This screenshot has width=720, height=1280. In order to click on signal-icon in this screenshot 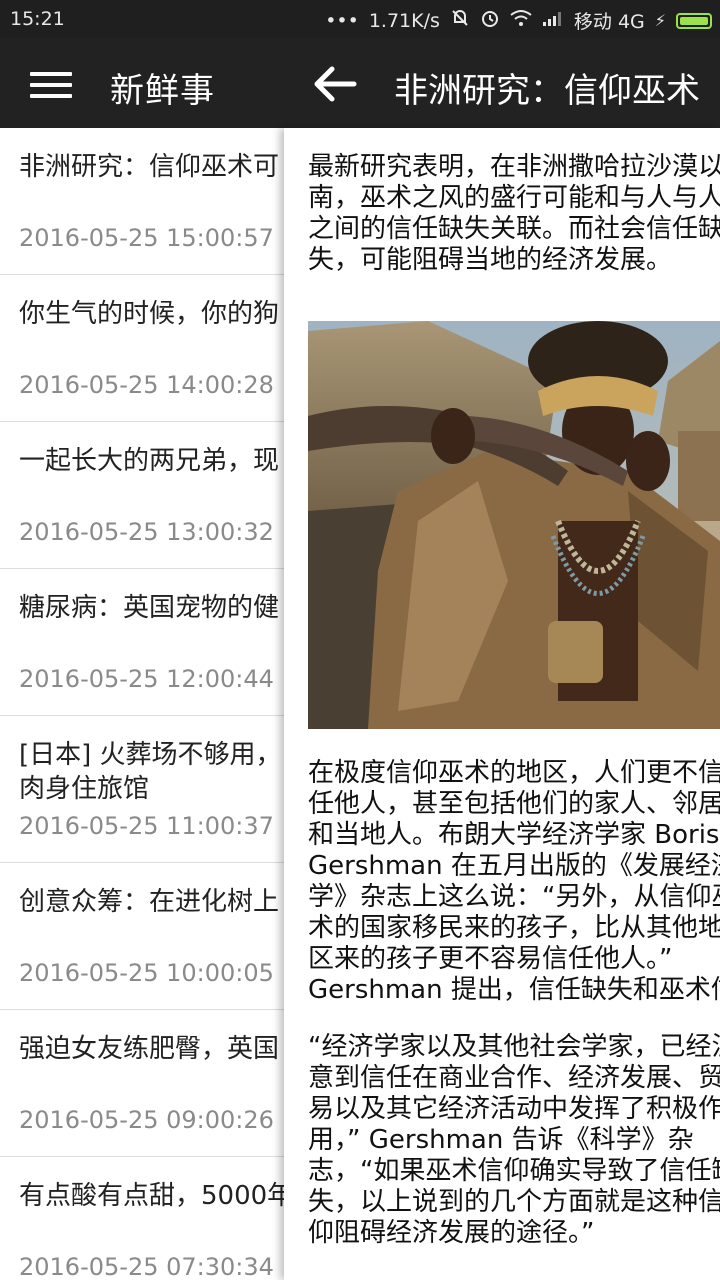, I will do `click(553, 20)`.